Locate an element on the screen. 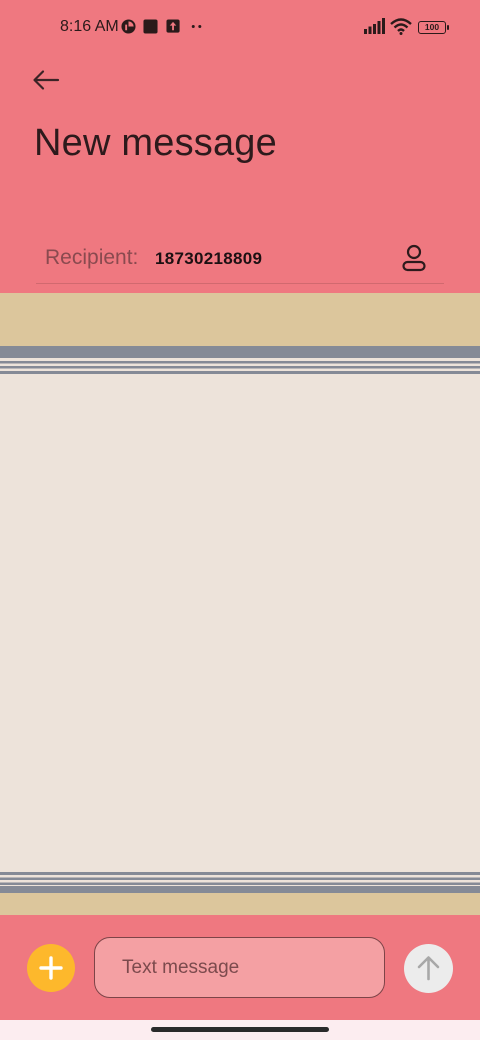  more-dots-icon is located at coordinates (196, 26).